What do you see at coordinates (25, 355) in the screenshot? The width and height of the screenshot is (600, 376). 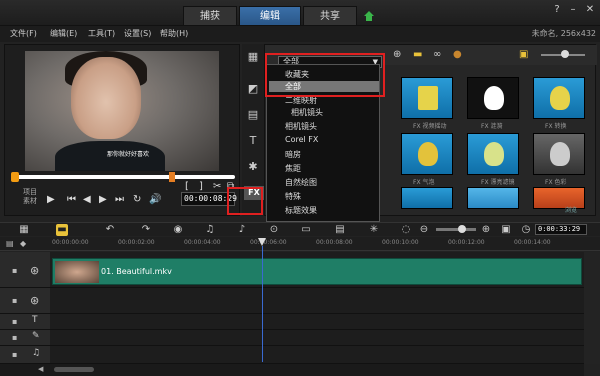 I see `music-track-header: ♫ ▪` at bounding box center [25, 355].